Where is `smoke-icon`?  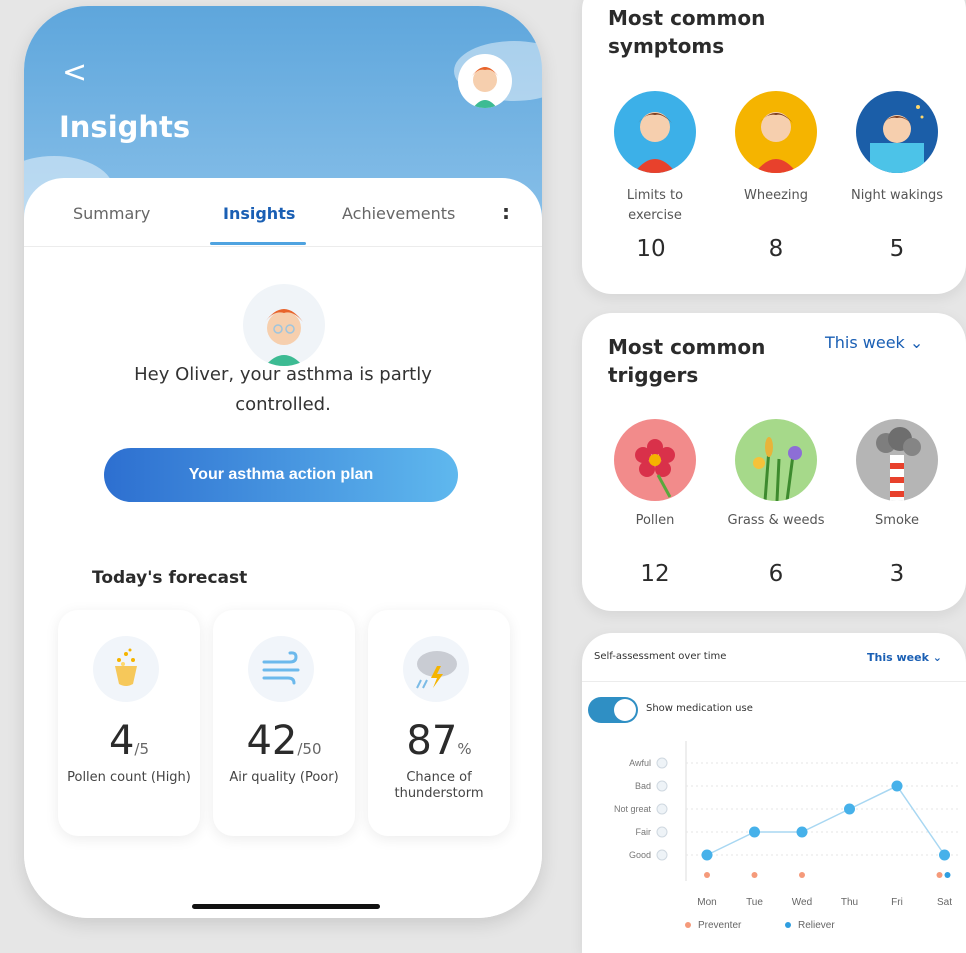 smoke-icon is located at coordinates (897, 460).